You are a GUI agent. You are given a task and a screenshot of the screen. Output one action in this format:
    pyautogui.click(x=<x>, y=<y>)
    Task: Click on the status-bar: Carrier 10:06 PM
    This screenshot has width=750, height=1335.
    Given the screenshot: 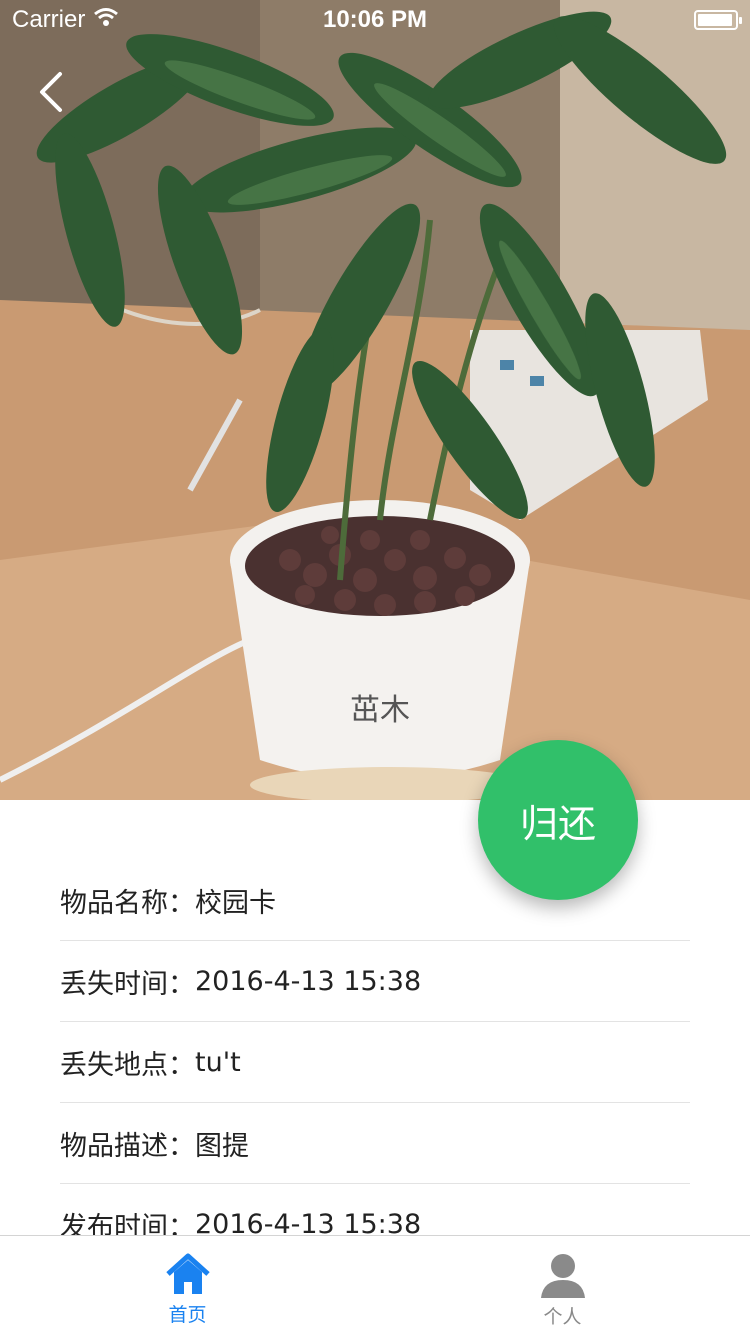 What is the action you would take?
    pyautogui.click(x=375, y=20)
    